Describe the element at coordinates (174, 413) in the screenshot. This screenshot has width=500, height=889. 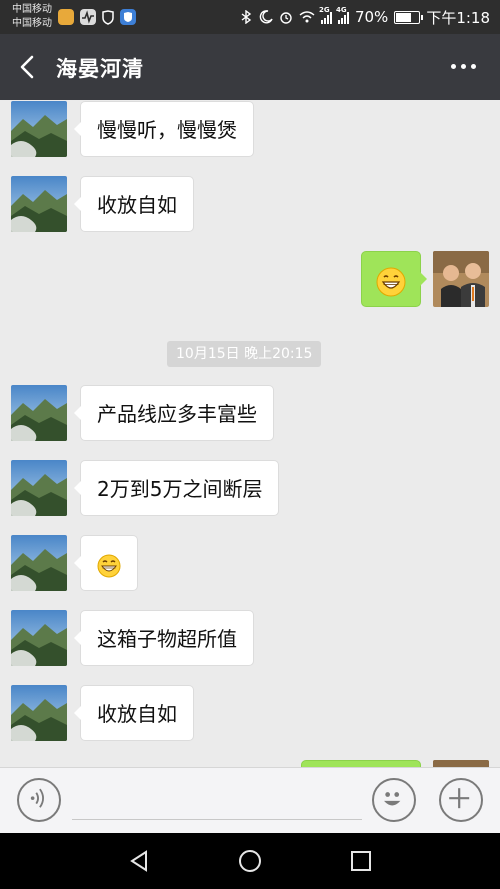
I see `message-bubble: 产品线应多丰富些` at that location.